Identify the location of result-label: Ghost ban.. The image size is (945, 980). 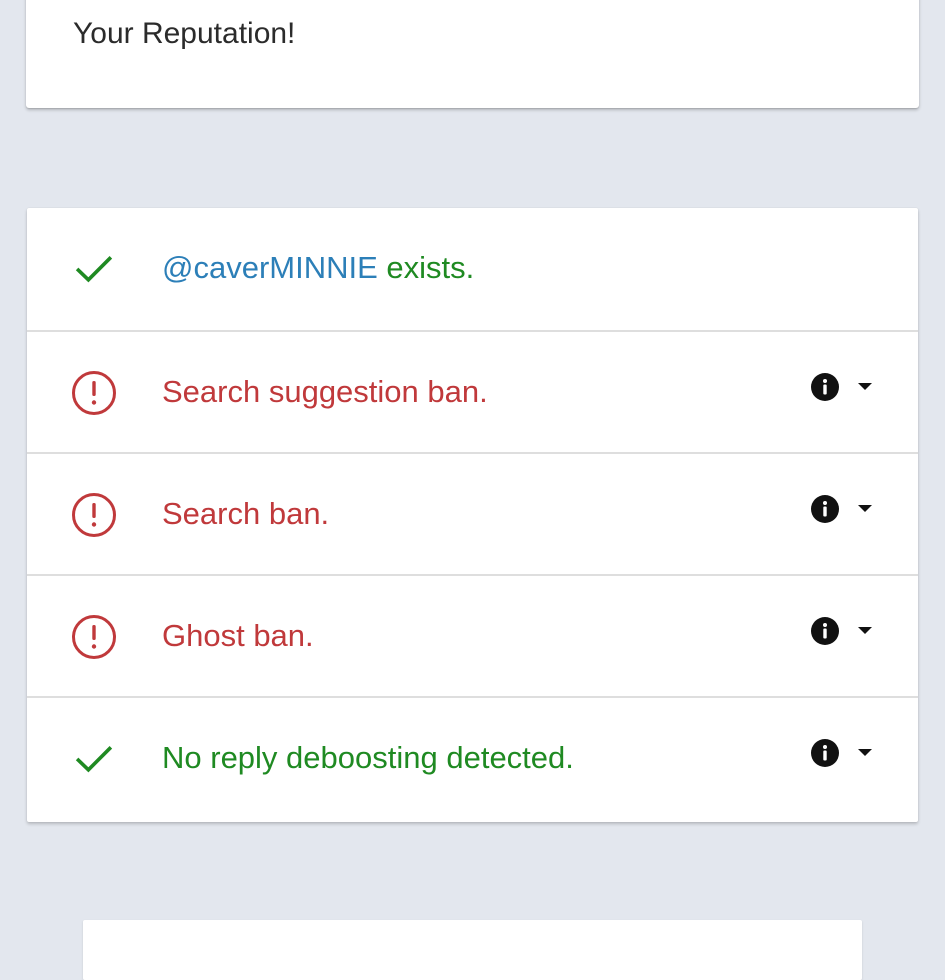
(238, 635).